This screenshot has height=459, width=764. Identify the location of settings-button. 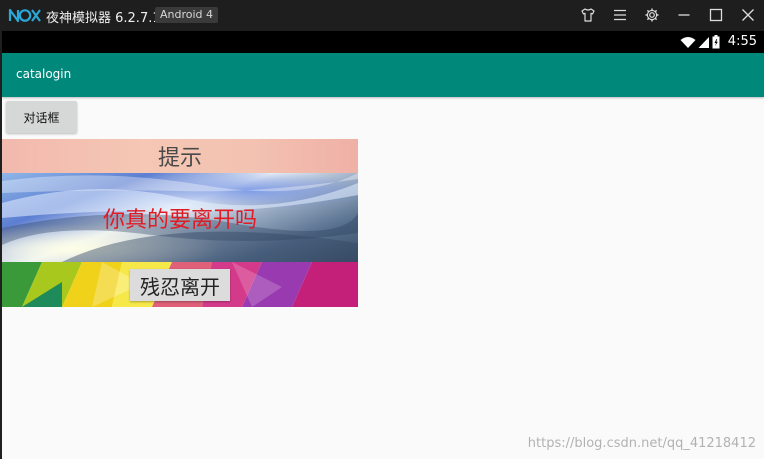
(652, 15).